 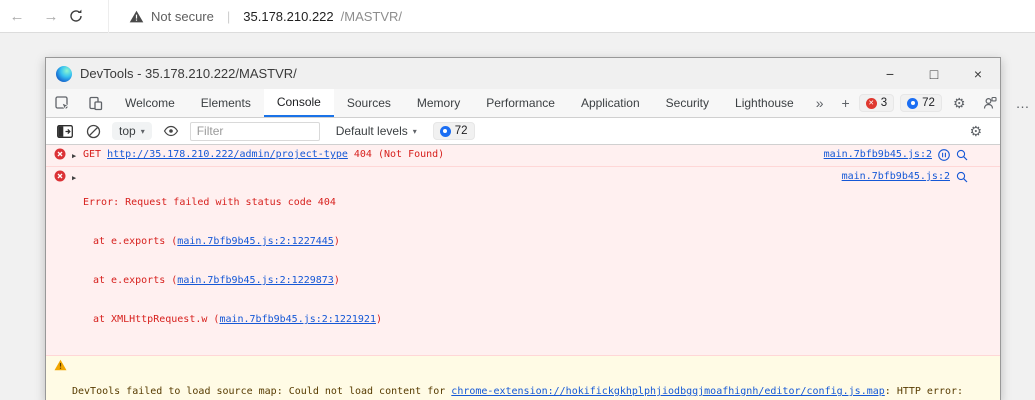 I want to click on message-count-badge: 72, so click(x=921, y=103).